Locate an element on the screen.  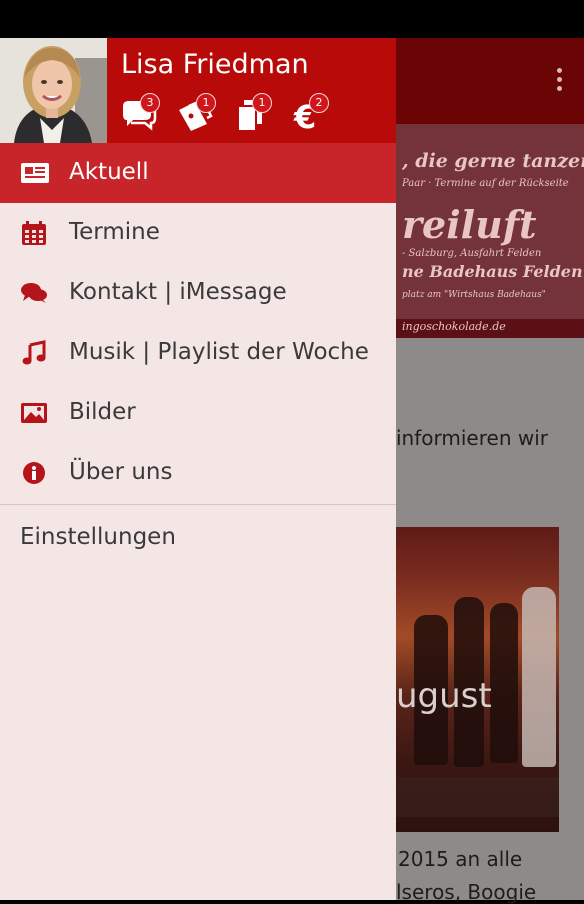
banner-line: - Salzburg, Ausfahrt Felden is located at coordinates (472, 253).